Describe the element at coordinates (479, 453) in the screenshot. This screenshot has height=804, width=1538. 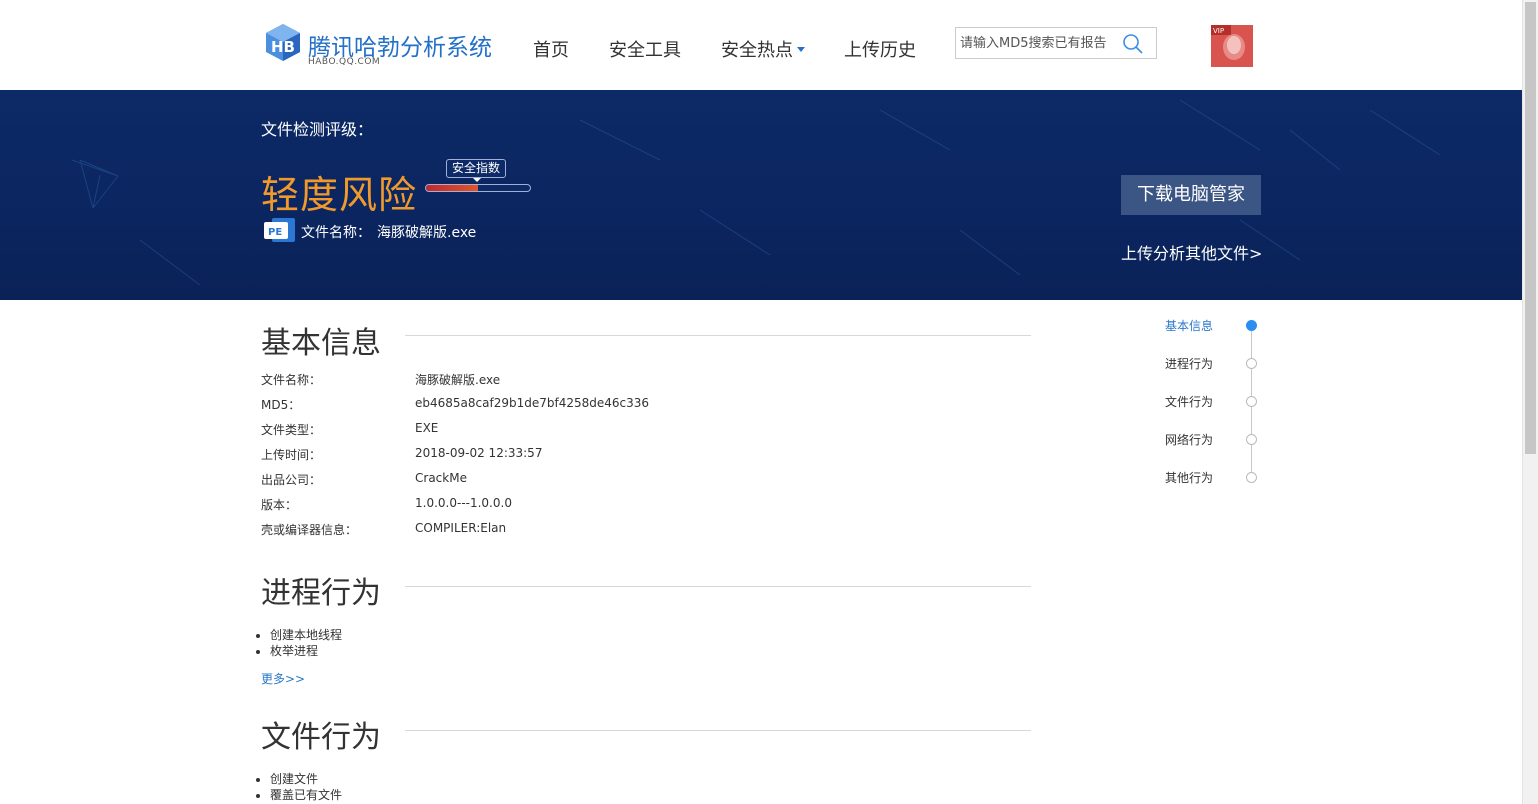
I see `info-value-upload-time: 2018-09-02 12:33:57` at that location.